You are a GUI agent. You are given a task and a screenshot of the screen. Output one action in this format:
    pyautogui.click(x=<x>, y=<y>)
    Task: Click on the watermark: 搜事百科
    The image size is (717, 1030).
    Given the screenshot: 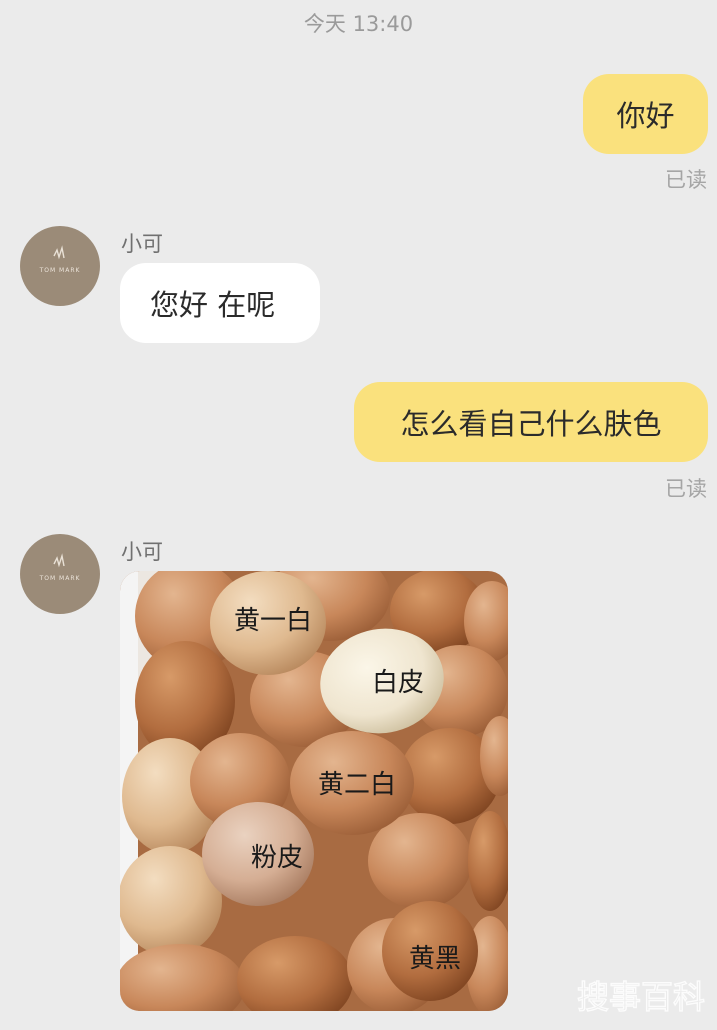 What is the action you would take?
    pyautogui.click(x=641, y=996)
    